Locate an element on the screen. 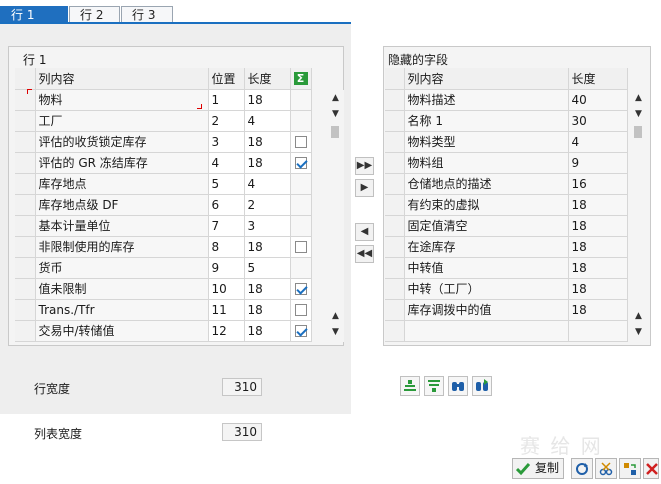 The image size is (661, 484). position-cell: 5 is located at coordinates (226, 184).